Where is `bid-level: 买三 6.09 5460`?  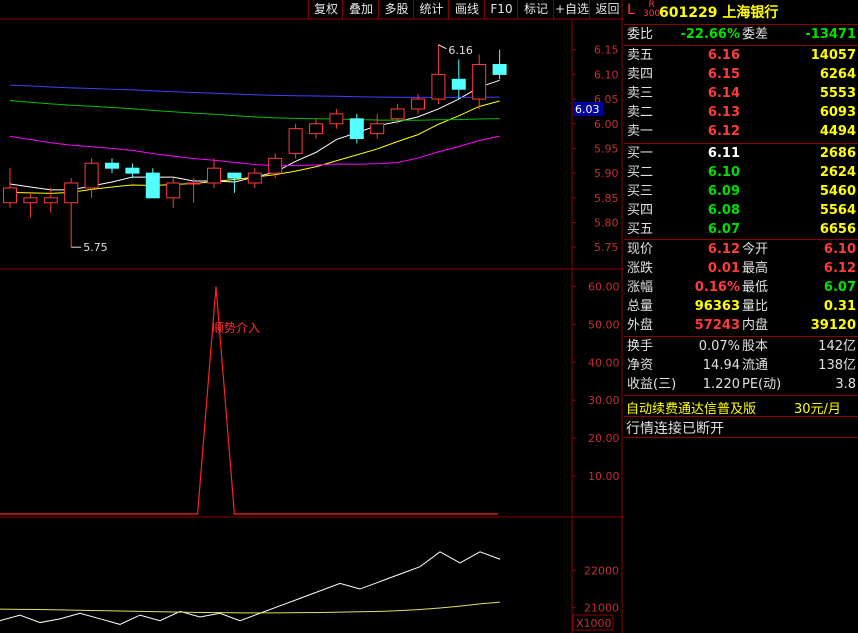
bid-level: 买三 6.09 5460 is located at coordinates (741, 192).